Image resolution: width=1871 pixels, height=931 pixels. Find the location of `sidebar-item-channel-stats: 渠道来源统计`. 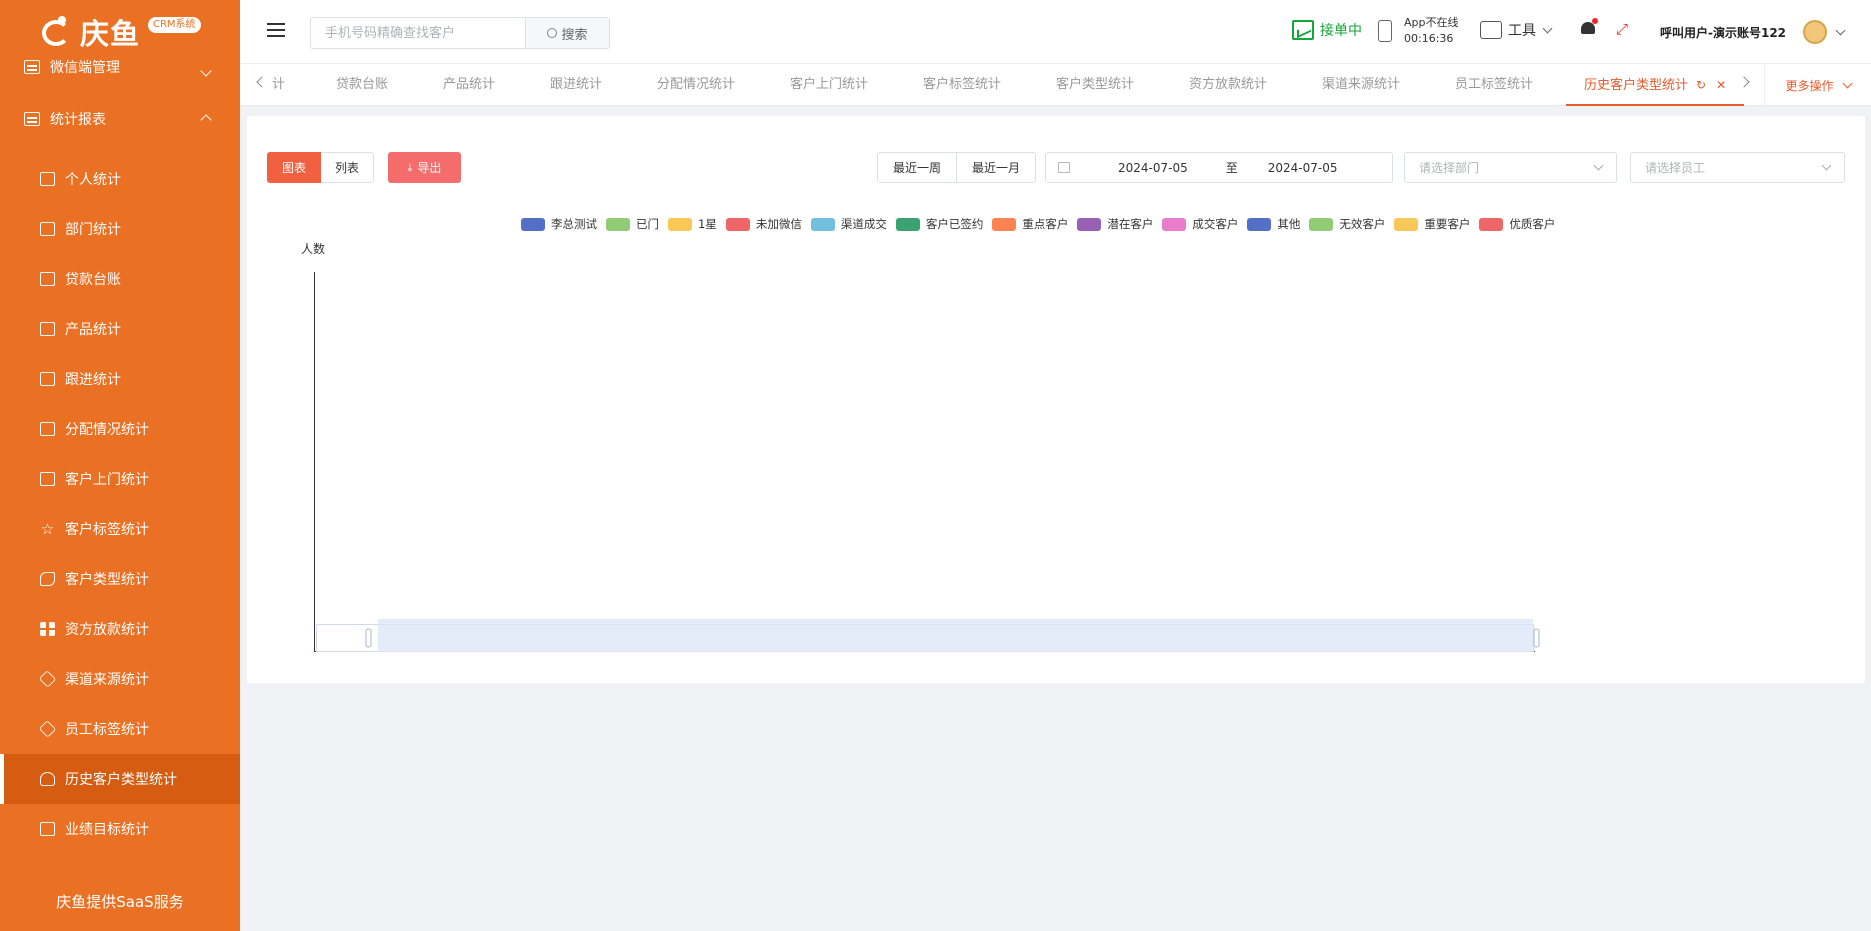

sidebar-item-channel-stats: 渠道来源统计 is located at coordinates (120, 679).